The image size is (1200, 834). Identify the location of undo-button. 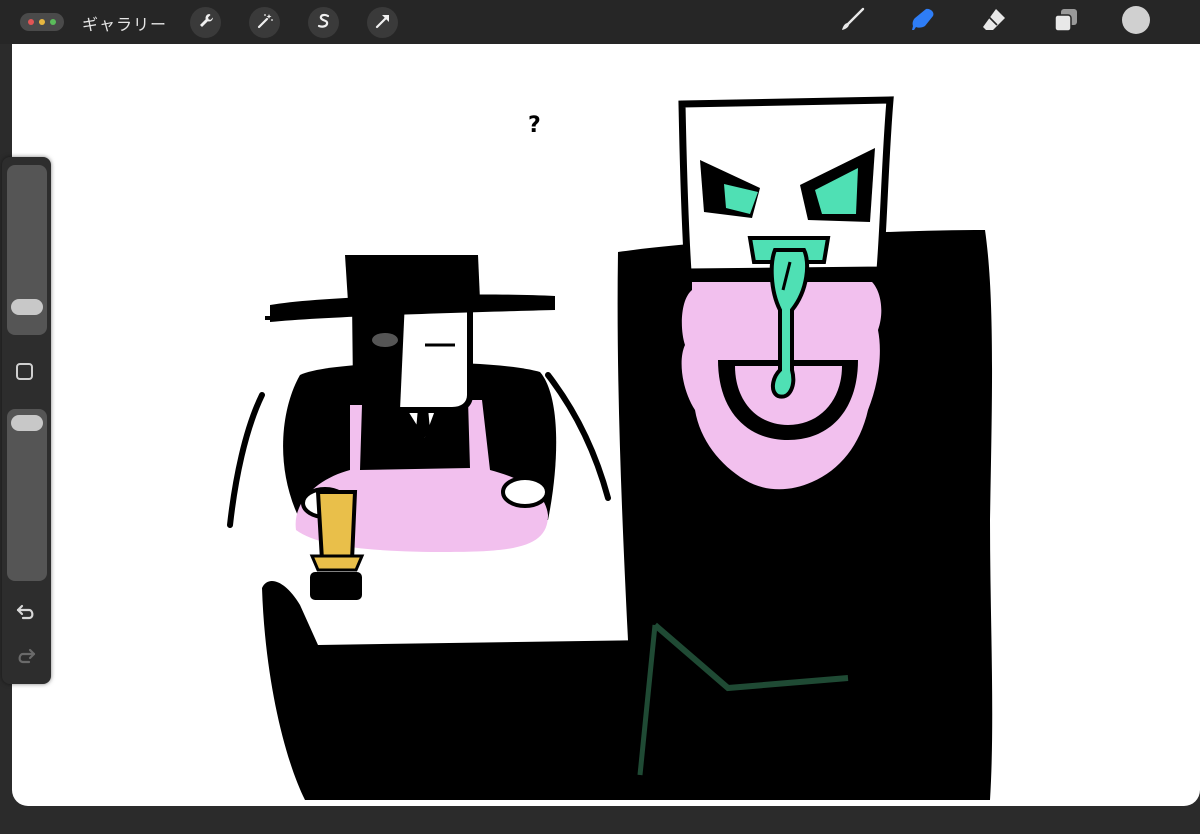
(26, 614).